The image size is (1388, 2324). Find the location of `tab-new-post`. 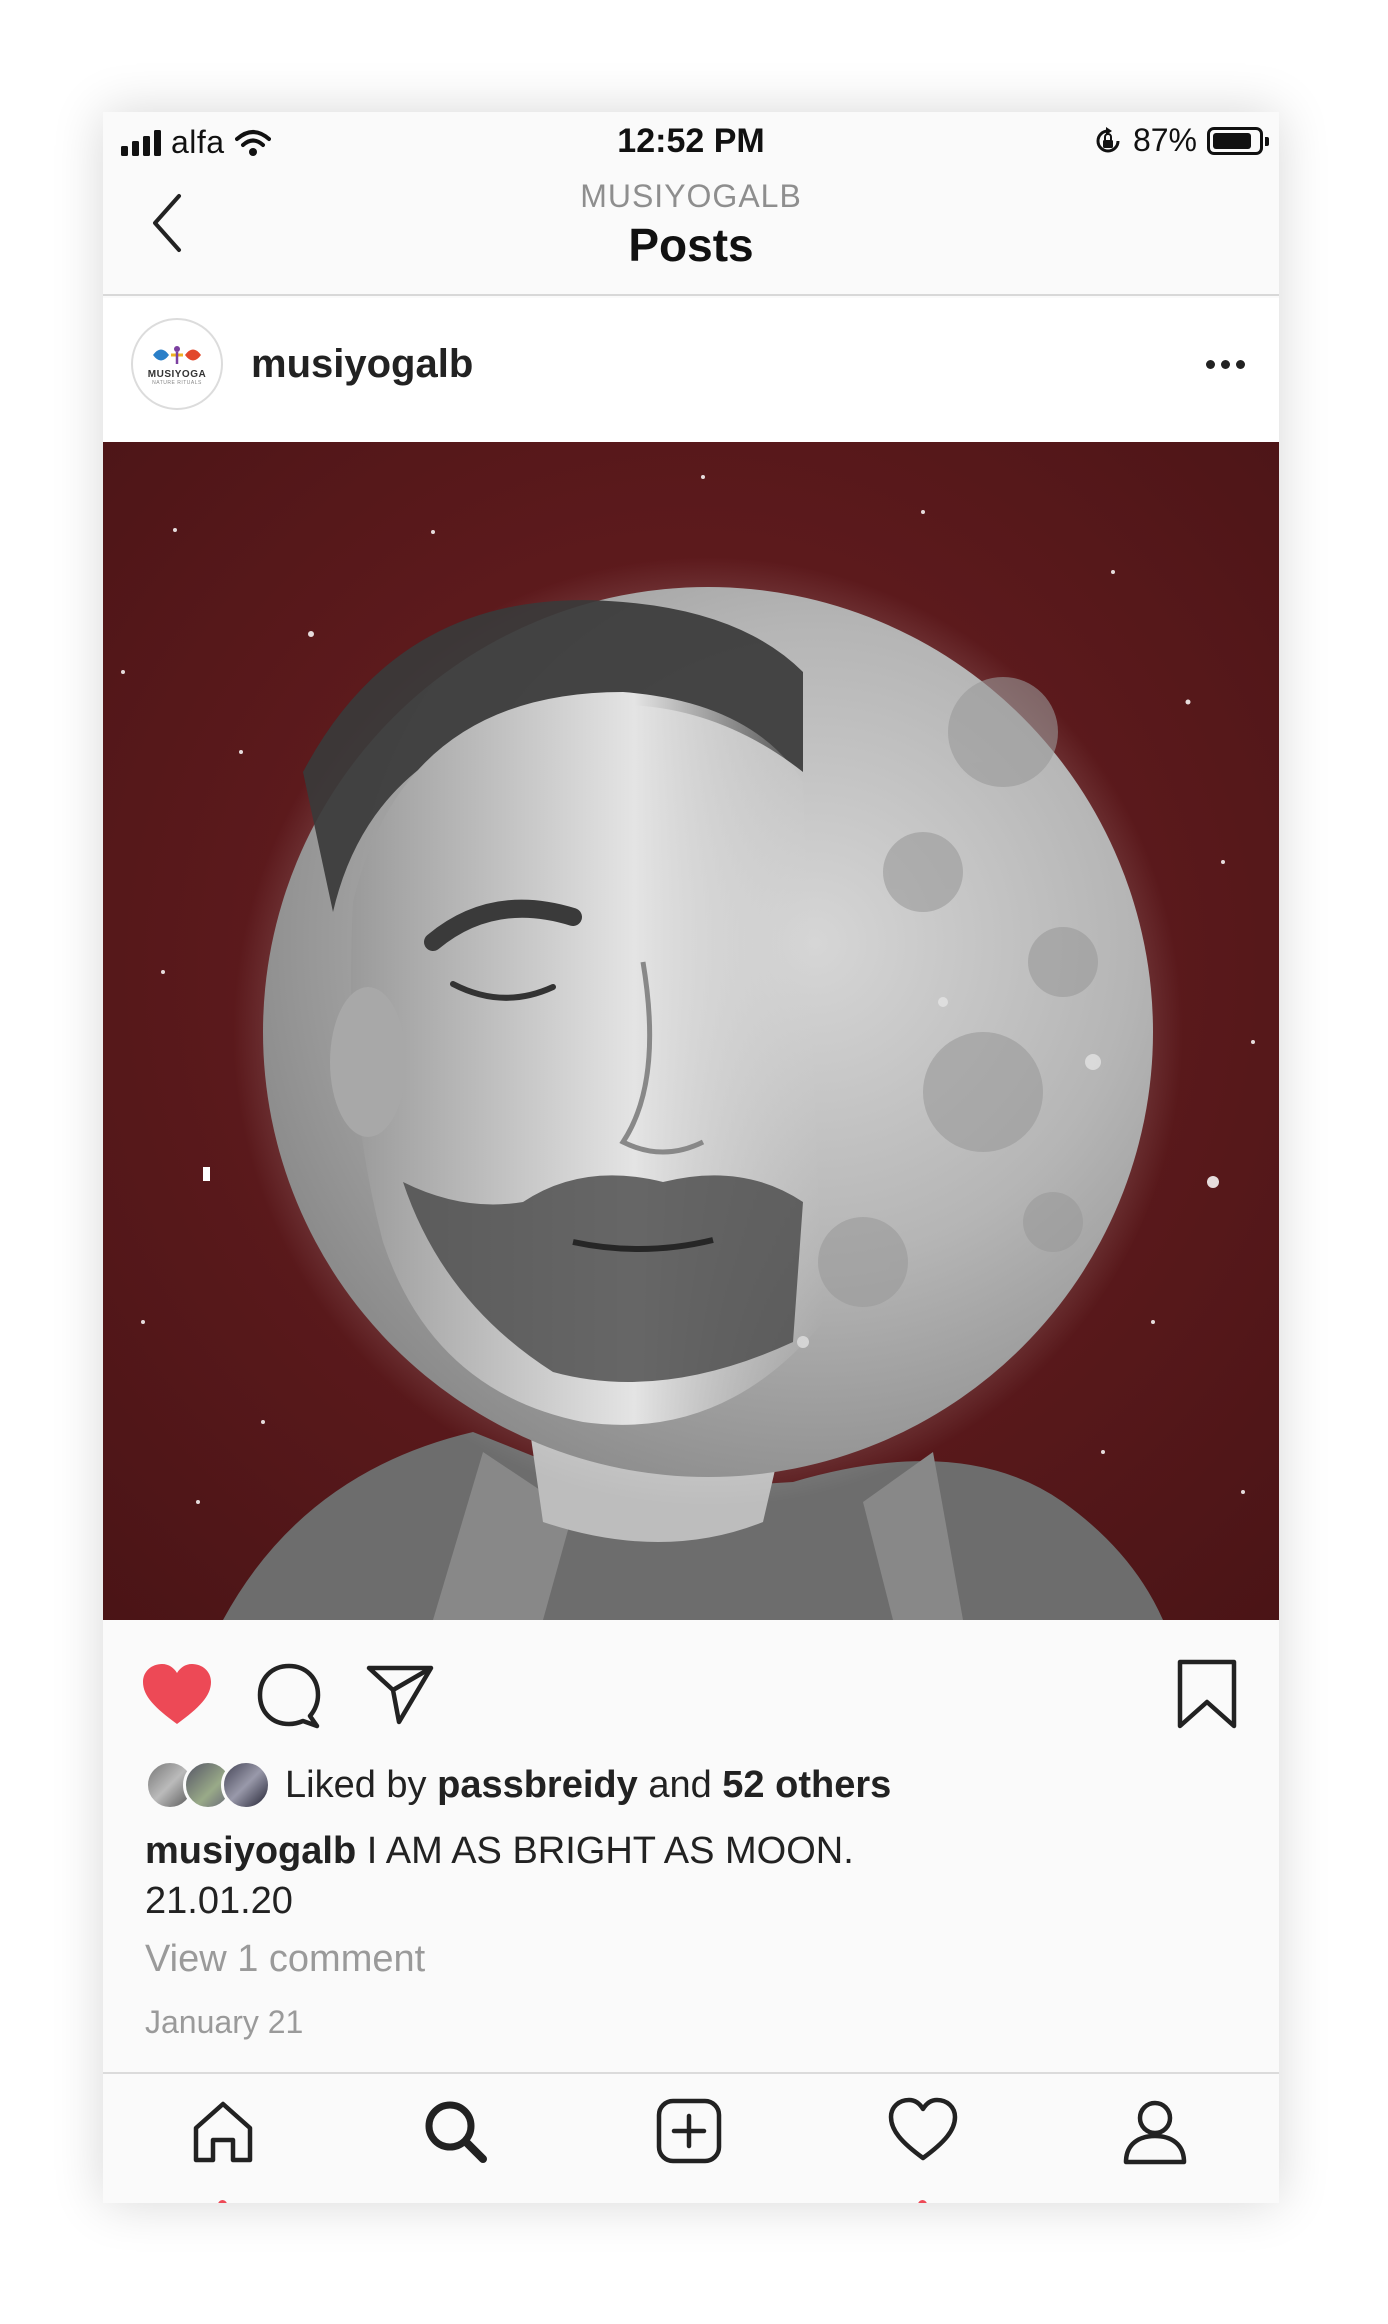

tab-new-post is located at coordinates (689, 2136).